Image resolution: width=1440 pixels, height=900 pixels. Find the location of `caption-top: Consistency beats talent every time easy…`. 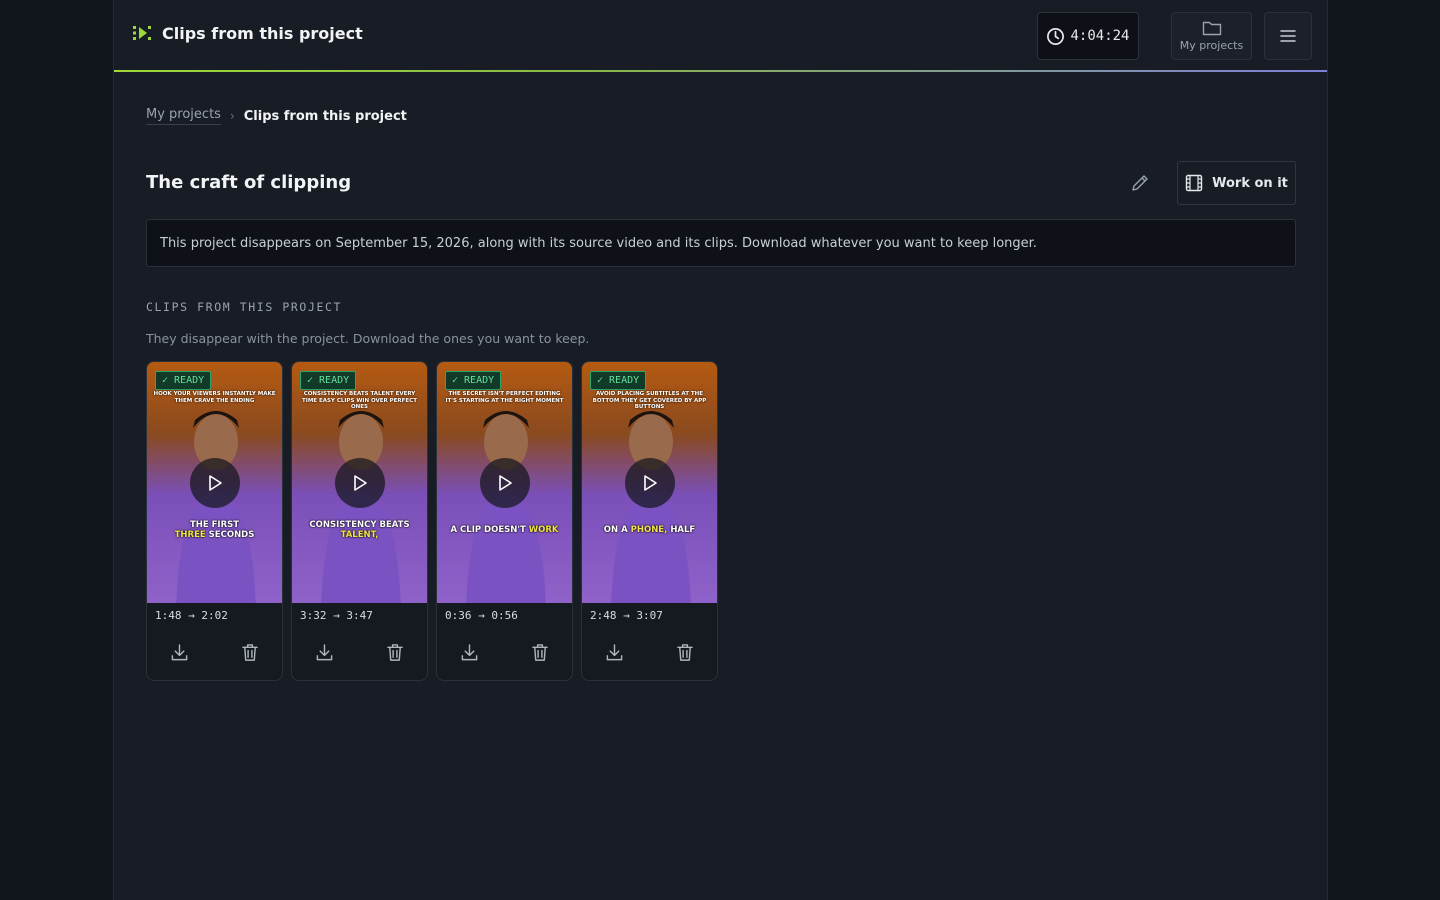

caption-top: Consistency beats talent every time easy… is located at coordinates (359, 400).